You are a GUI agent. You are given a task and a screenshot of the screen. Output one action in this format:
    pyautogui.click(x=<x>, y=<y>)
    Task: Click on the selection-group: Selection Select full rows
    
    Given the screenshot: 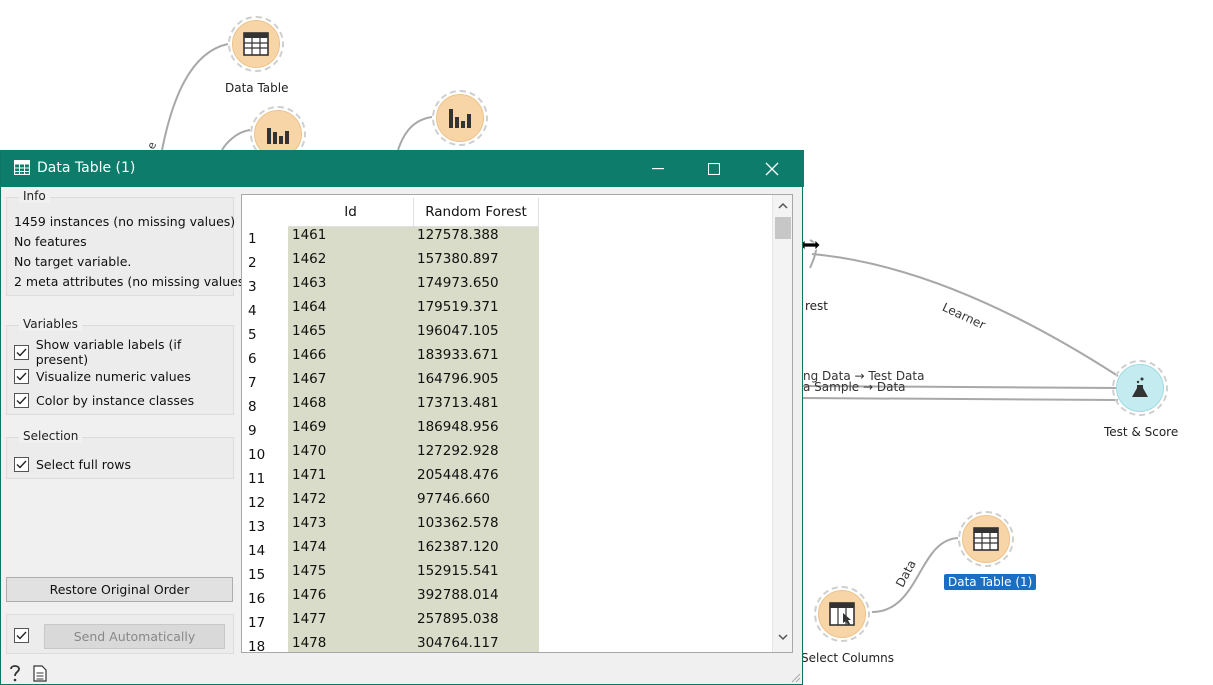 What is the action you would take?
    pyautogui.click(x=120, y=454)
    